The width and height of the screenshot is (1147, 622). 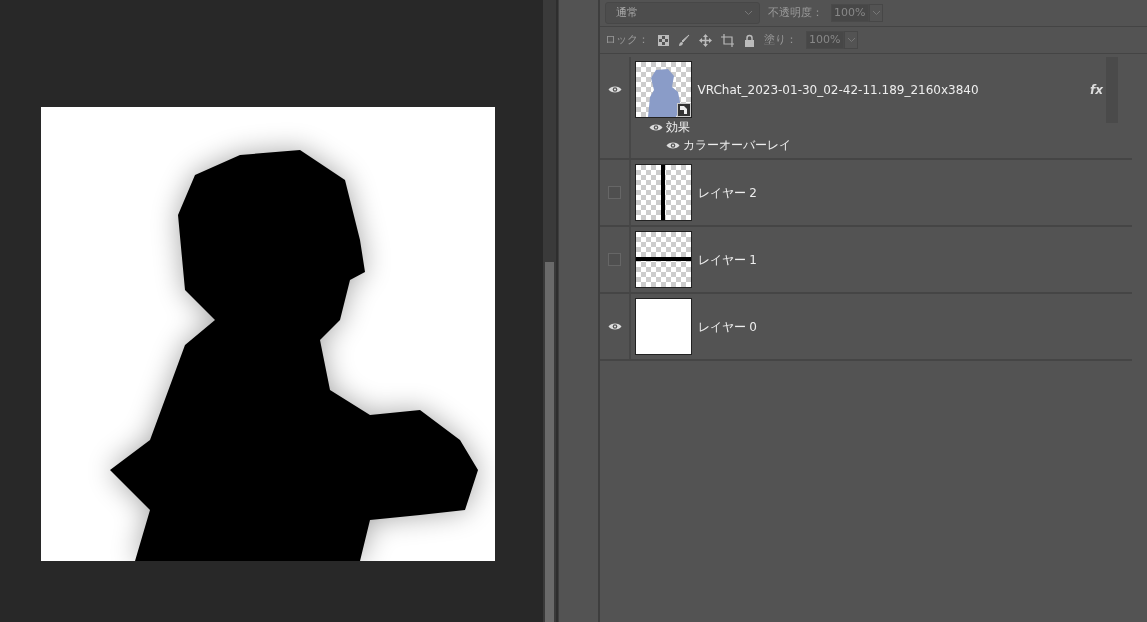 What do you see at coordinates (866, 193) in the screenshot?
I see `layer-row: レイヤー 2` at bounding box center [866, 193].